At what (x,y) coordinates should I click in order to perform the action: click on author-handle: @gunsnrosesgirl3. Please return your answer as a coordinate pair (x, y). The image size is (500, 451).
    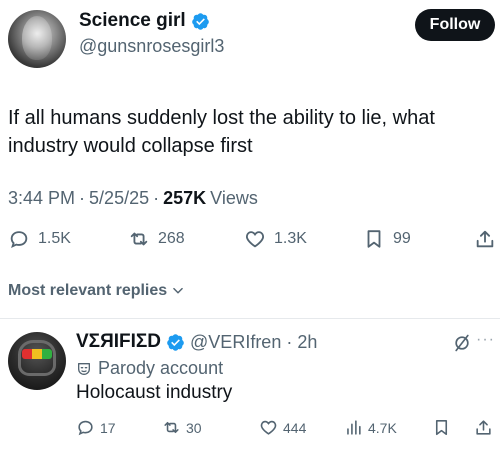
    Looking at the image, I should click on (151, 46).